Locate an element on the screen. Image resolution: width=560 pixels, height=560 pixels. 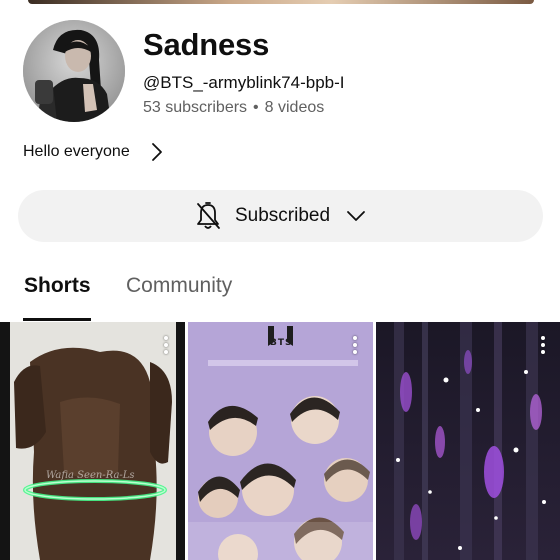
short-3-more-icon is located at coordinates (543, 345).